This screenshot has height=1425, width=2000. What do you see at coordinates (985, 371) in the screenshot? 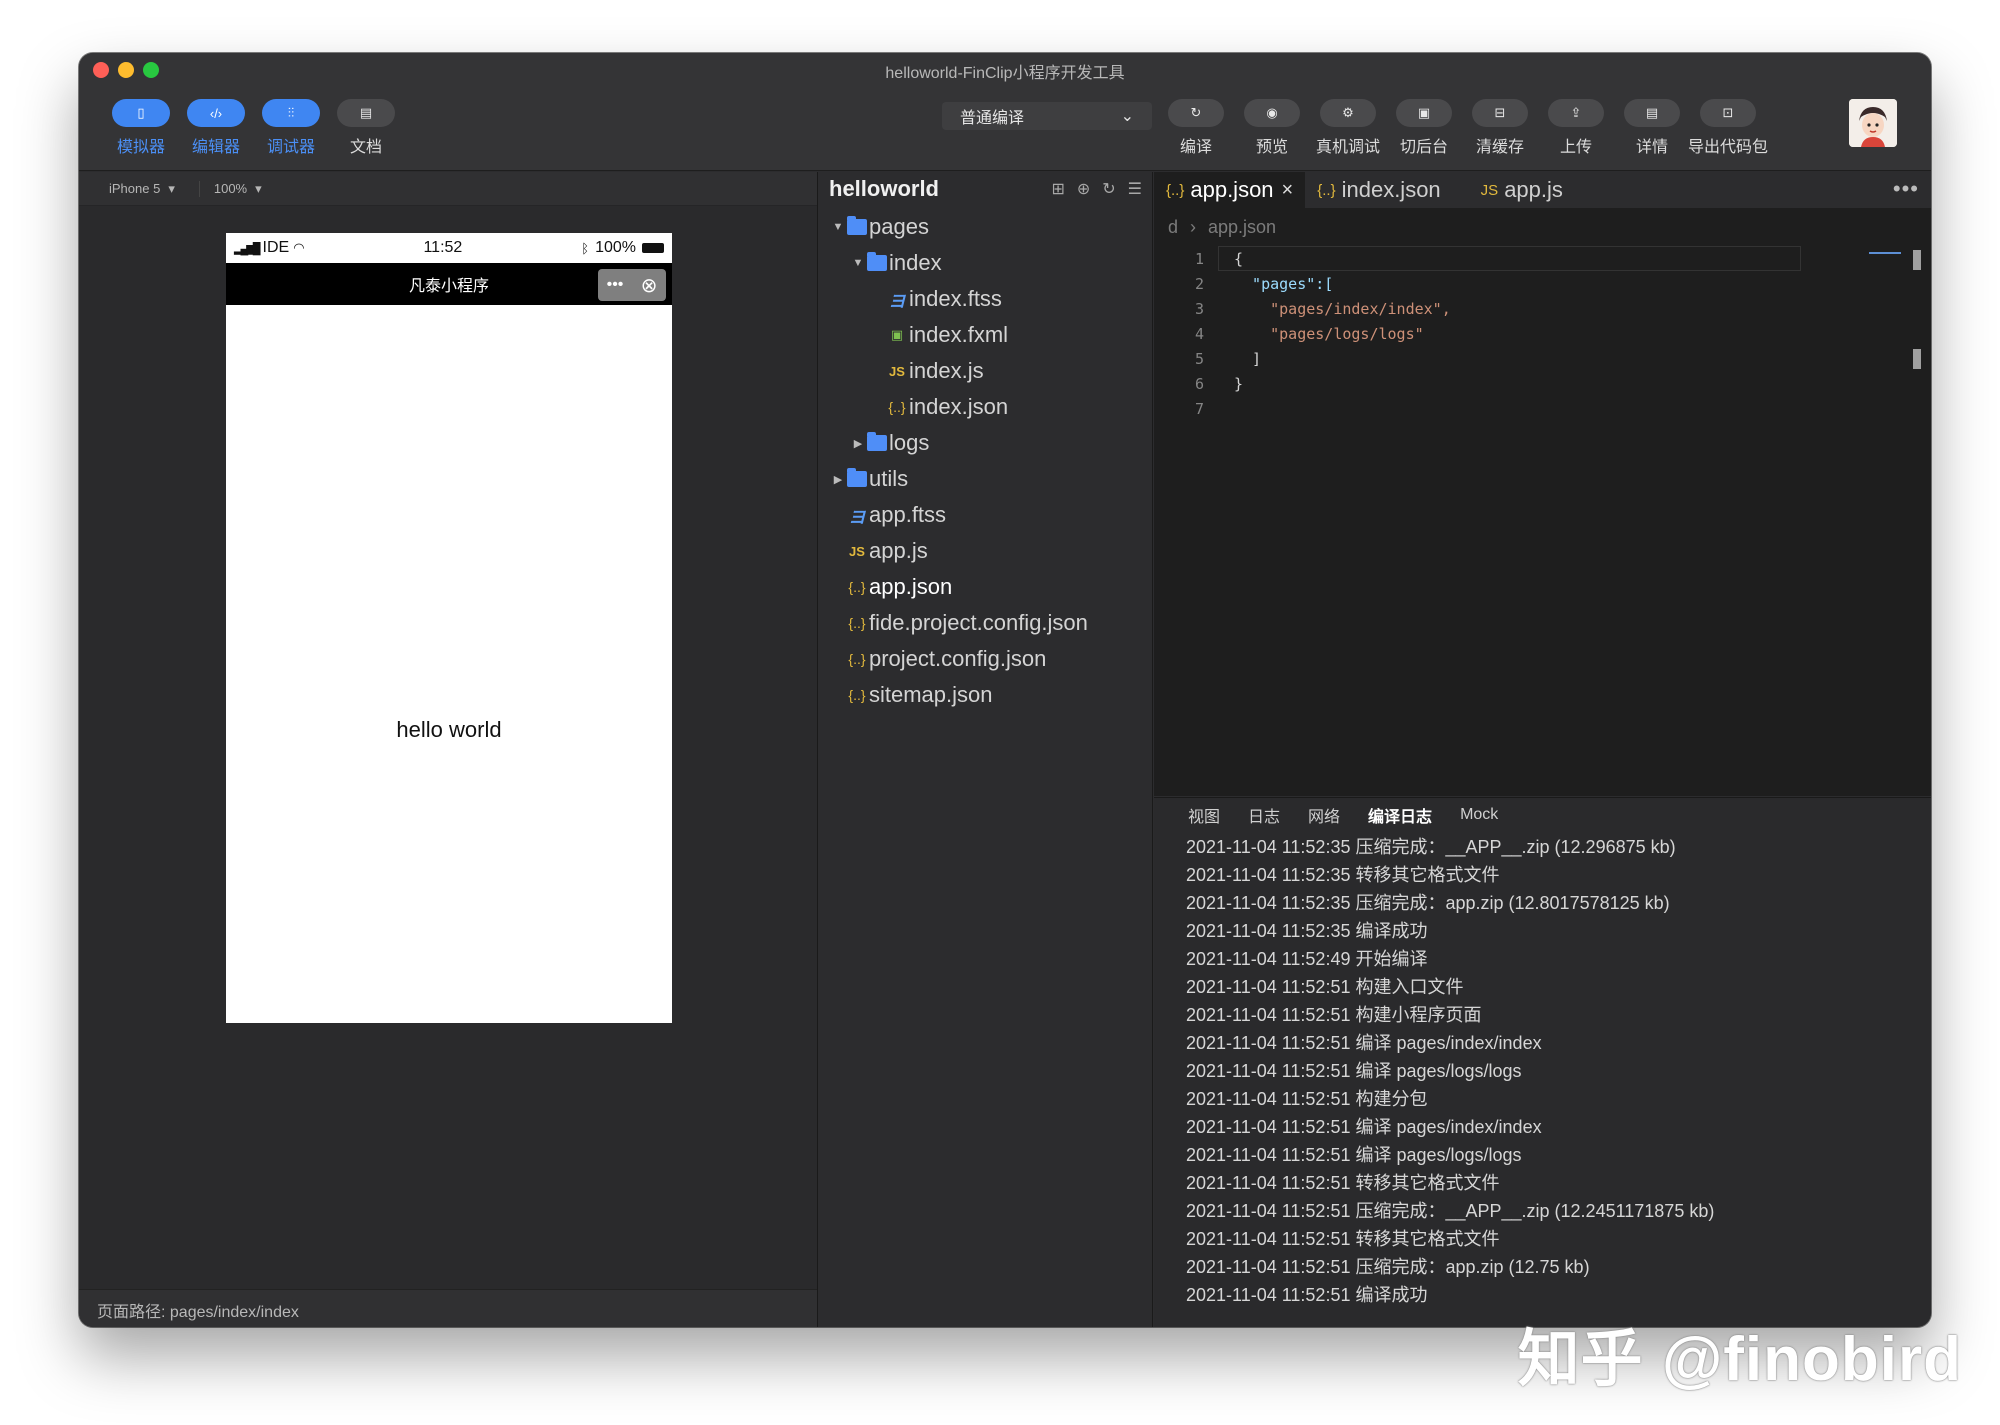
I see `tree-item-index-js: JS index.js` at bounding box center [985, 371].